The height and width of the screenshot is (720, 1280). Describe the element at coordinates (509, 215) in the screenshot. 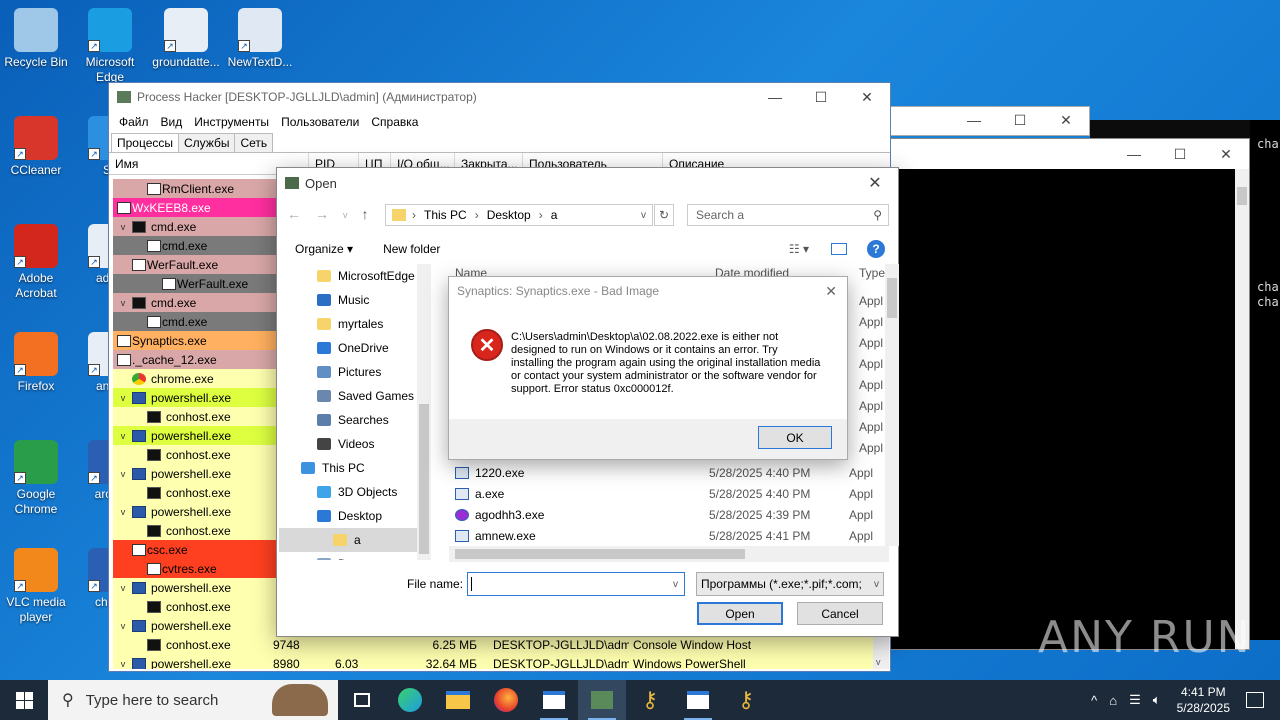

I see `breadcrumb-desktop: Desktop` at that location.